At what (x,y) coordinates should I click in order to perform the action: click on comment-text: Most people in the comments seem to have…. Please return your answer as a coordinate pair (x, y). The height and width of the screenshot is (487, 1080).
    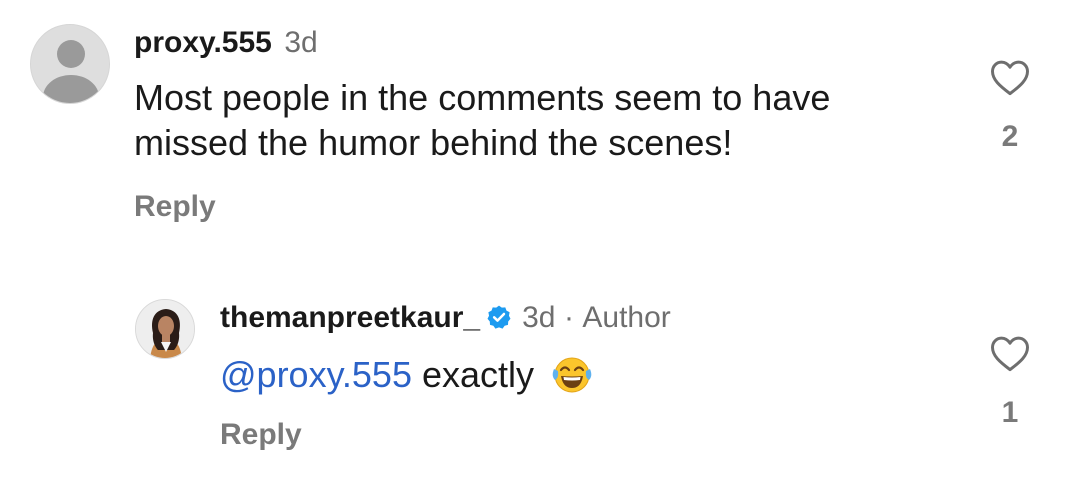
    Looking at the image, I should click on (482, 120).